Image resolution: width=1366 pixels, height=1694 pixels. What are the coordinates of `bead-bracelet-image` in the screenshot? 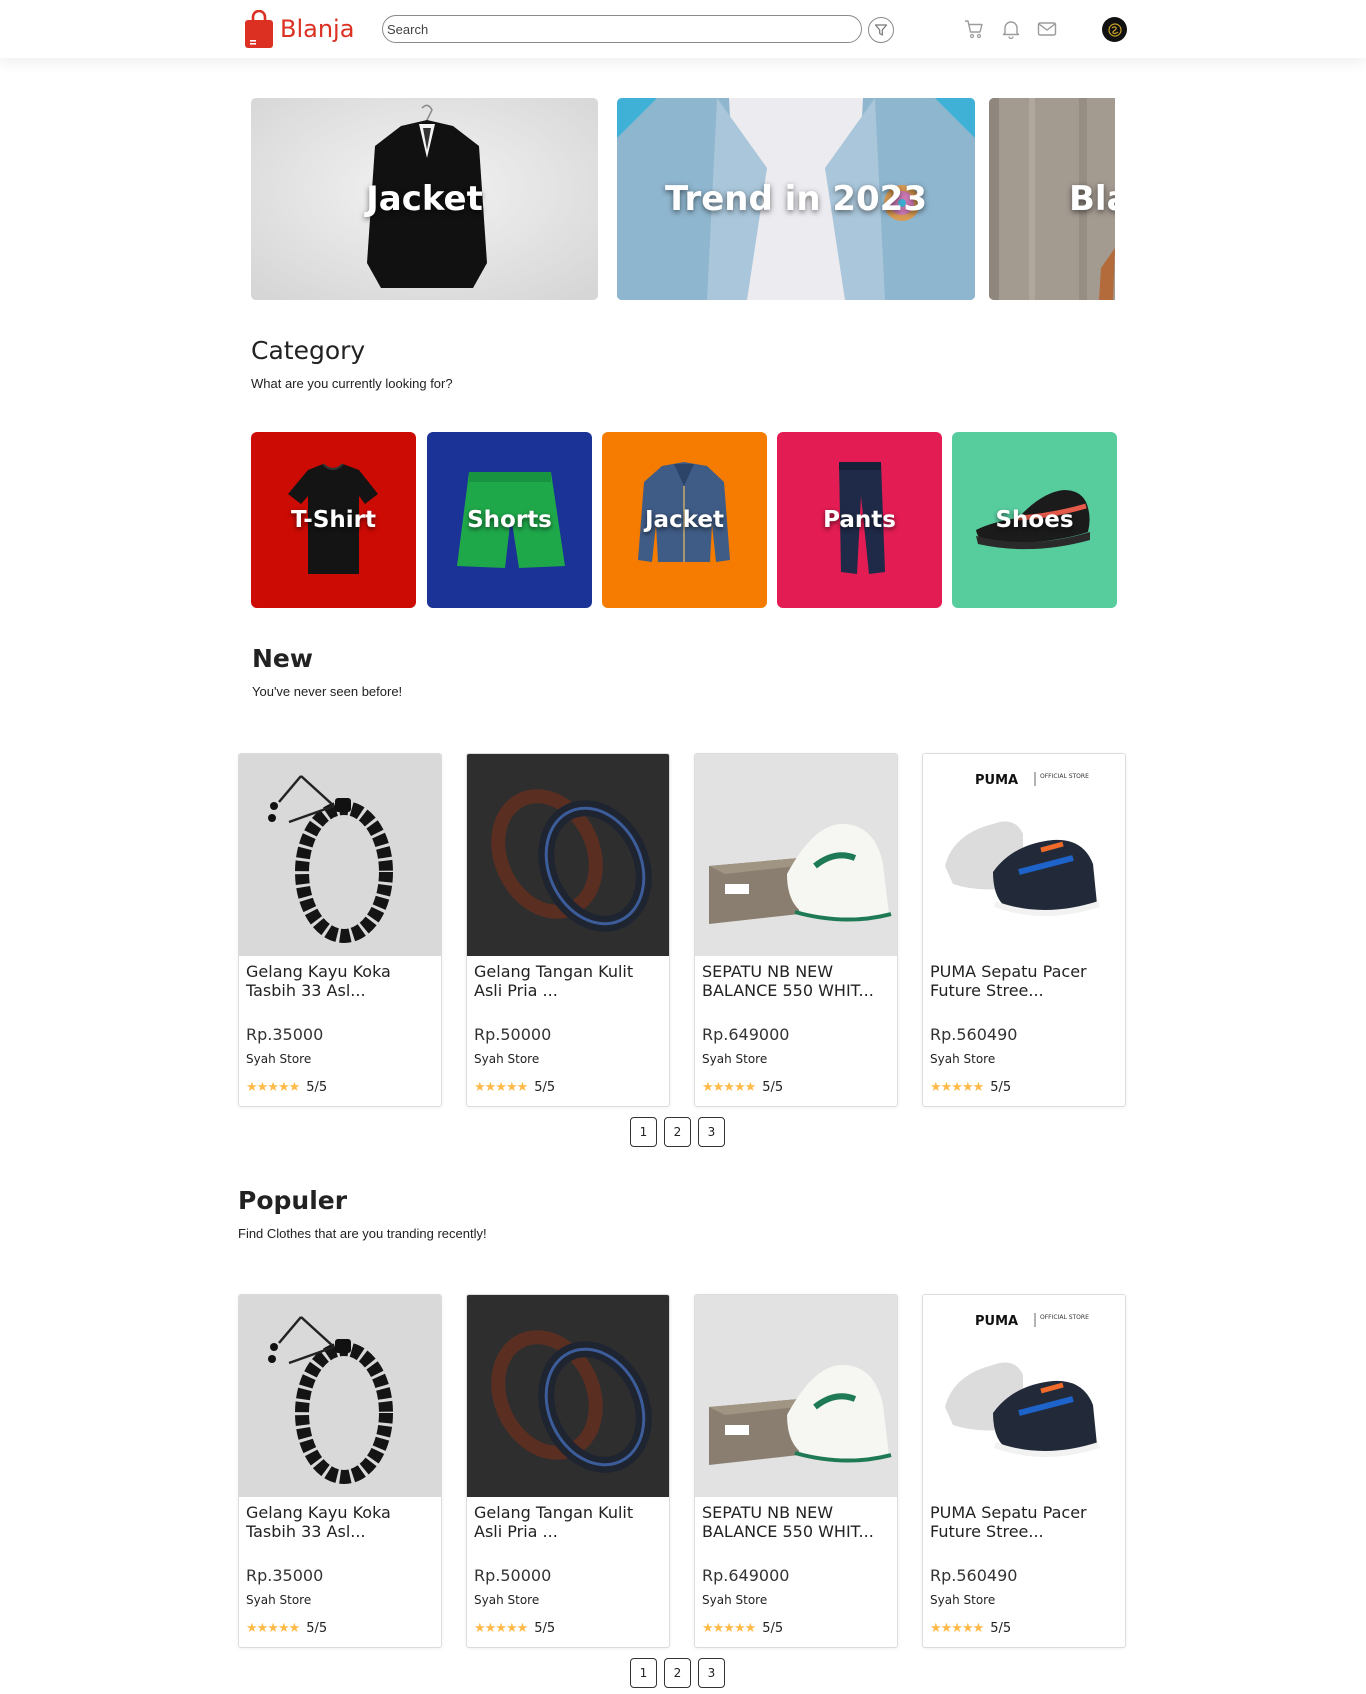 It's located at (340, 1396).